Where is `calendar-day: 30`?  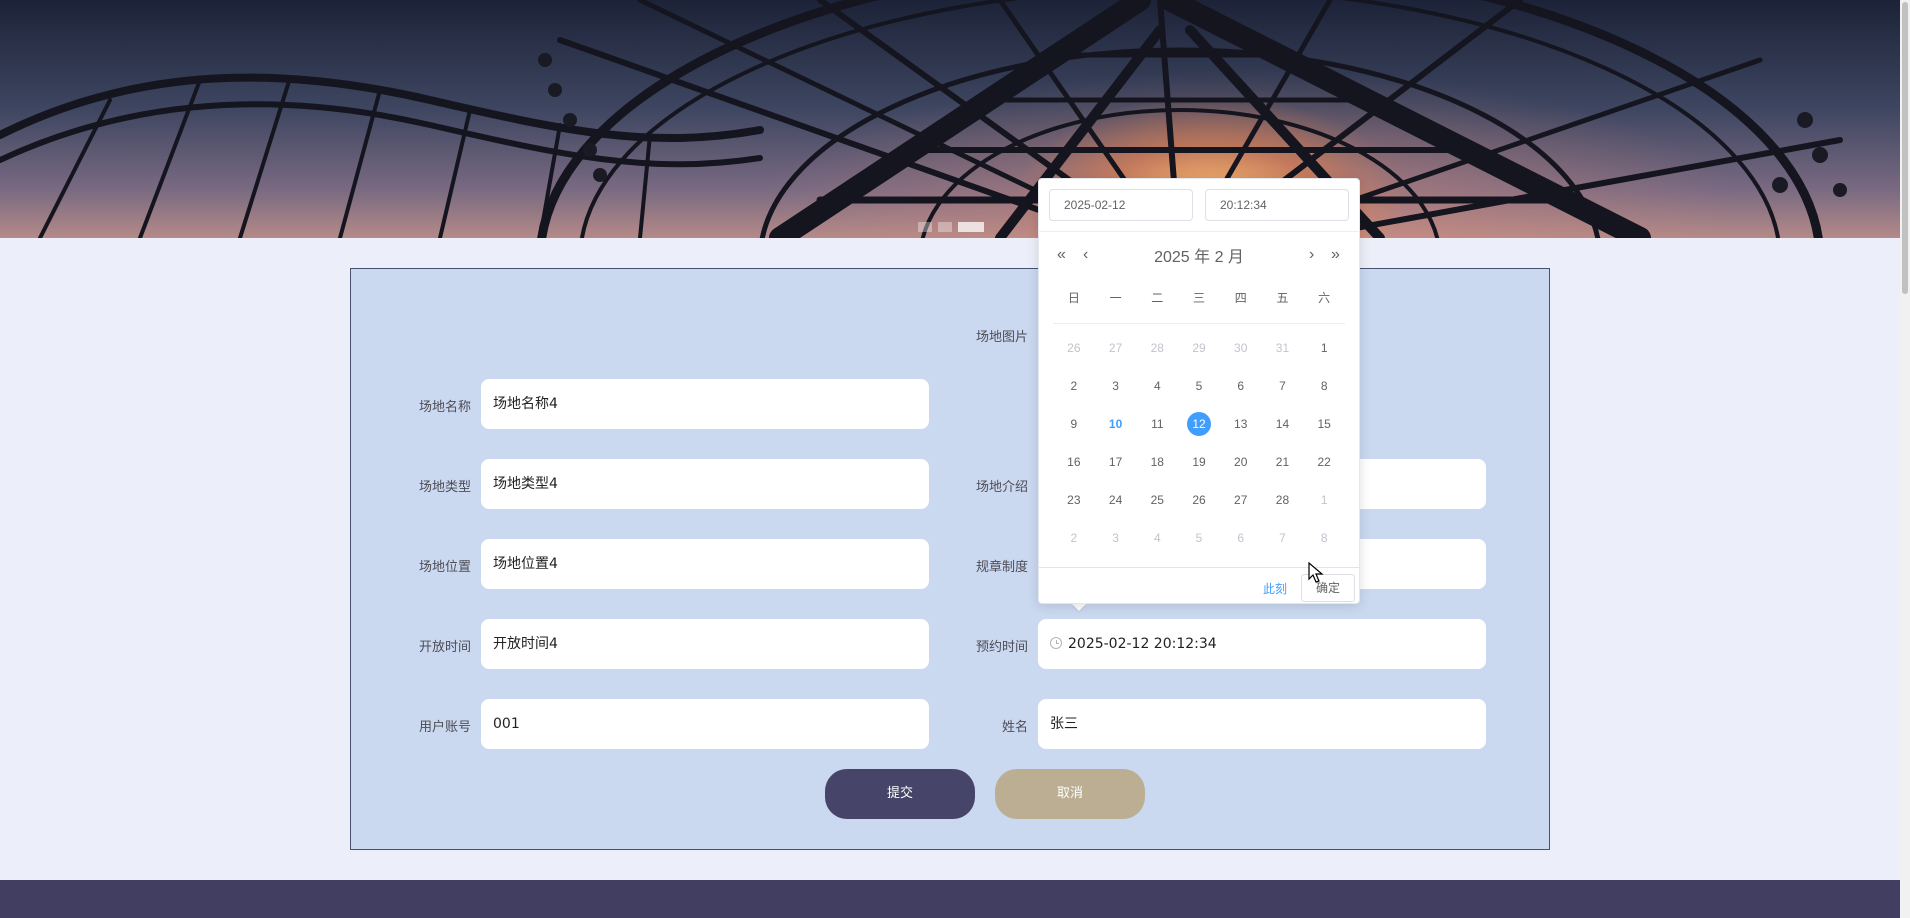
calendar-day: 30 is located at coordinates (1241, 348).